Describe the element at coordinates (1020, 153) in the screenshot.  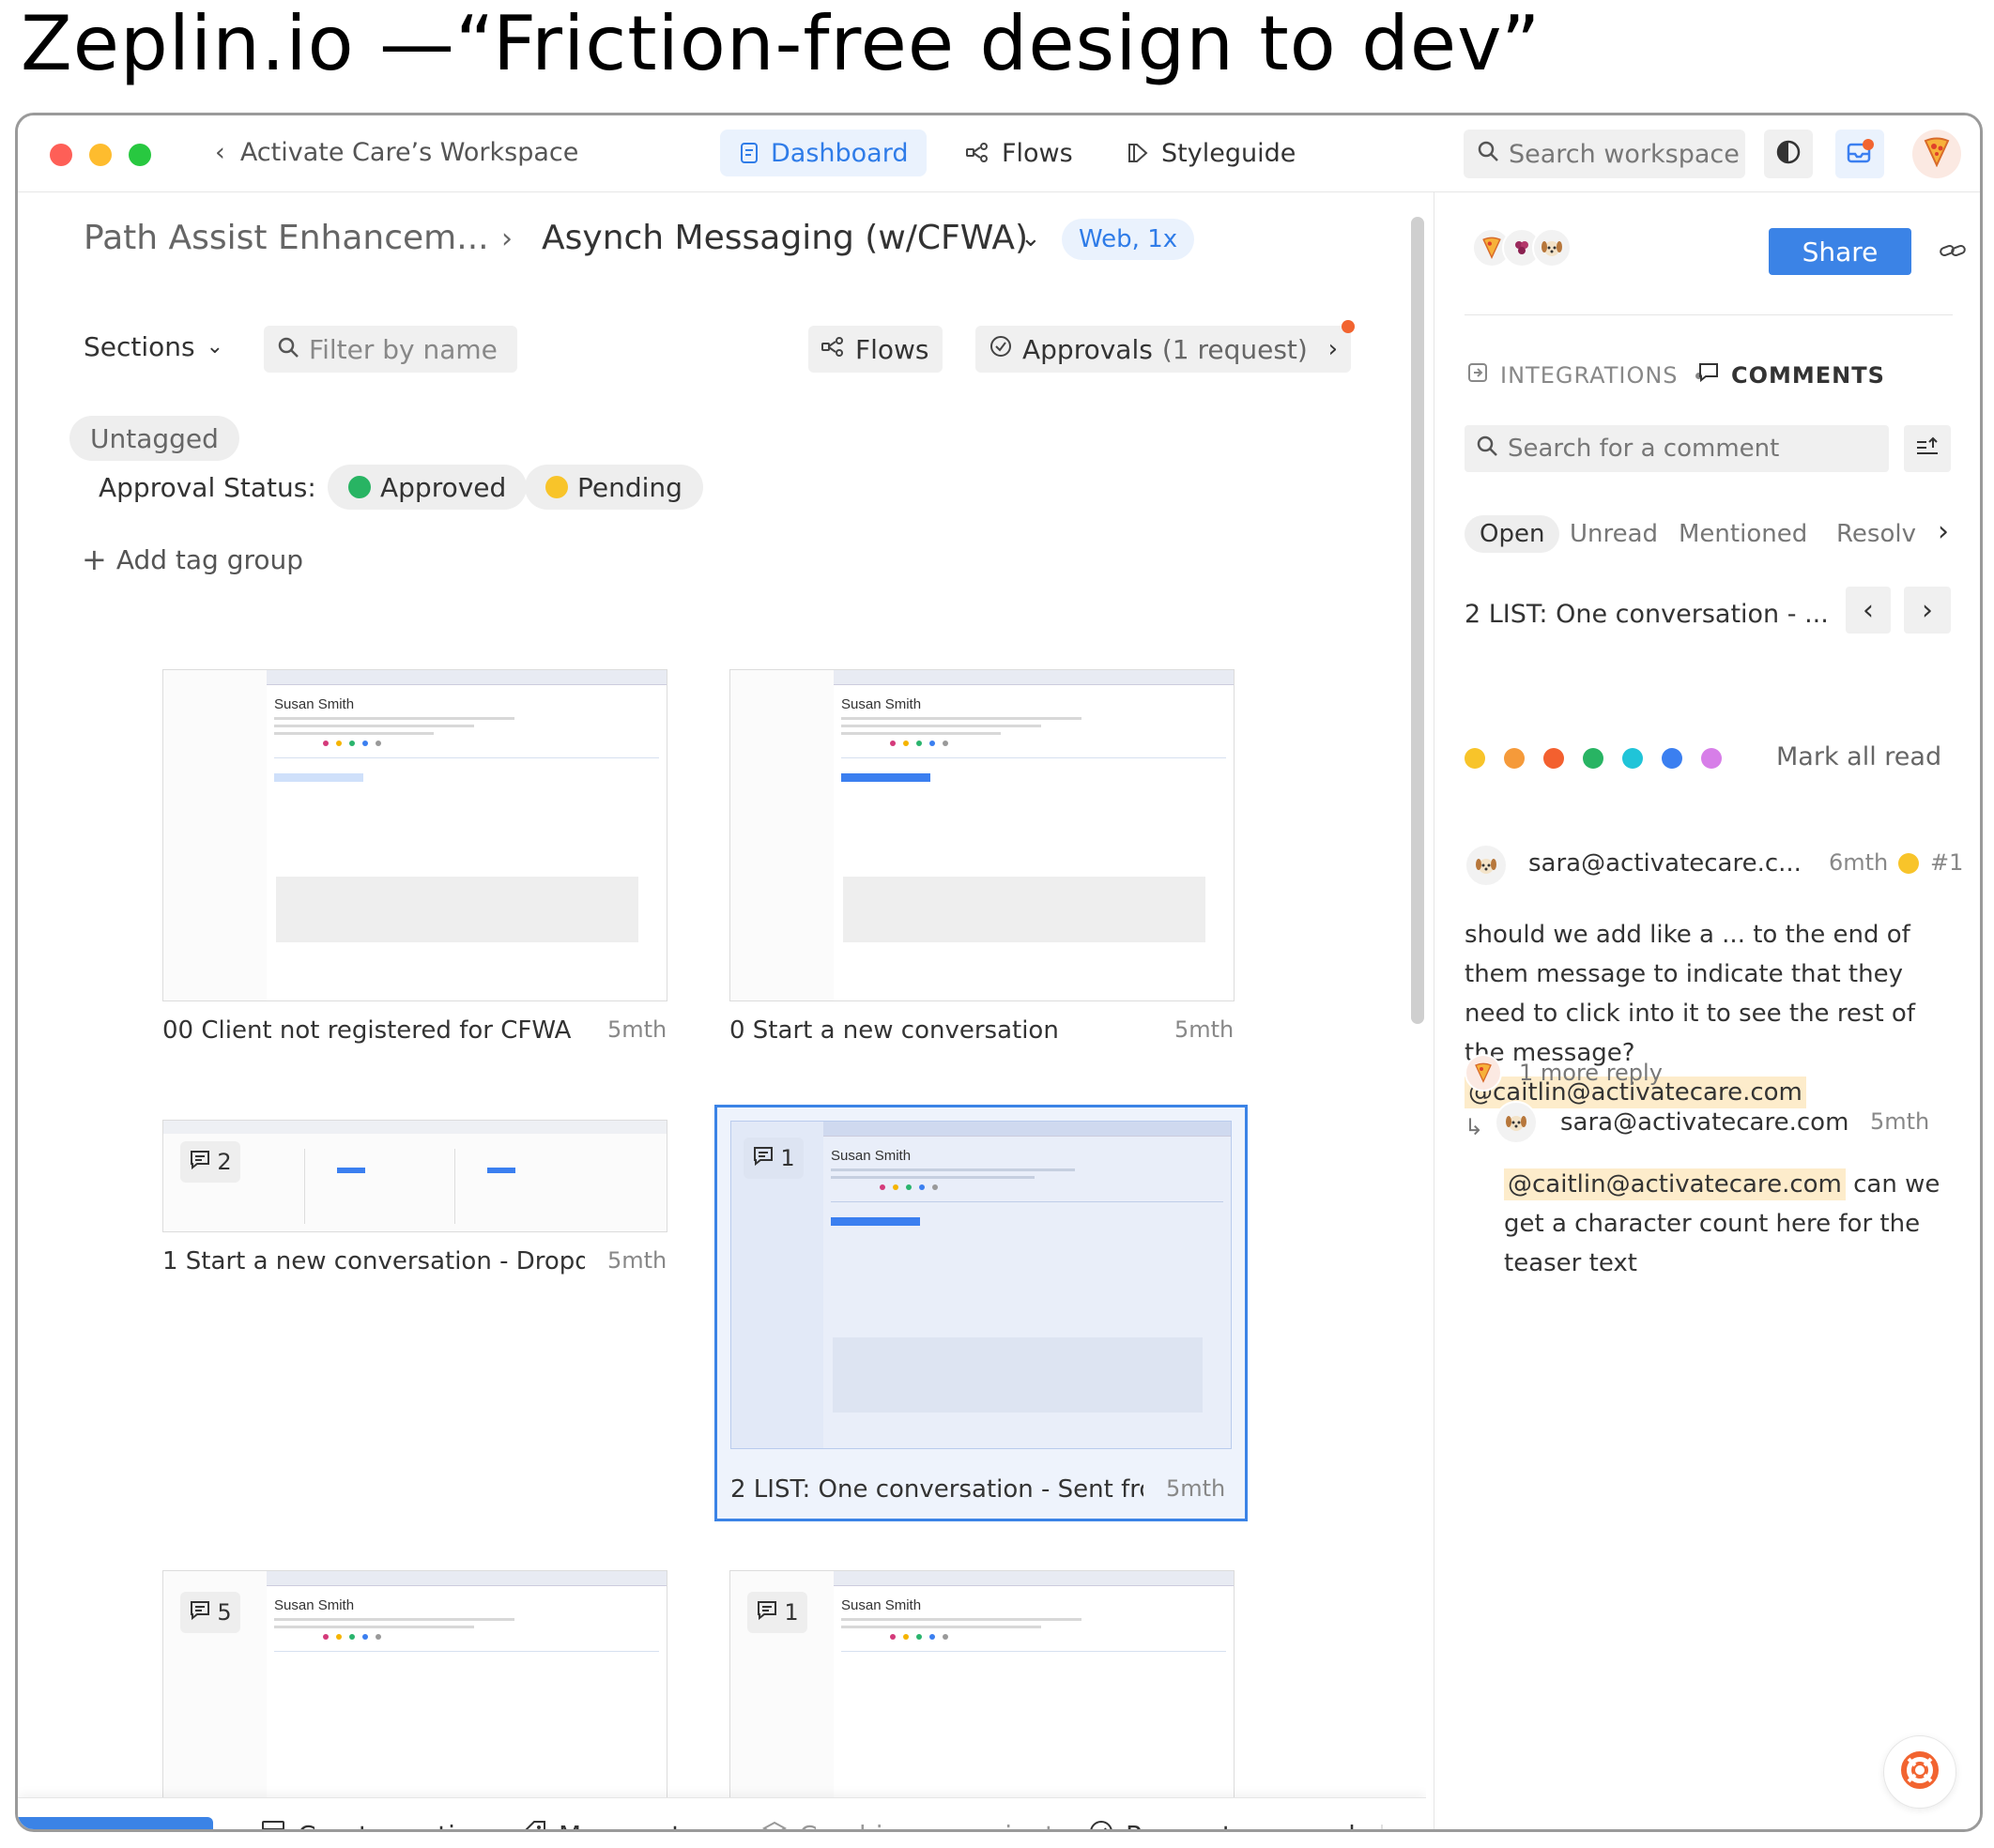
I see `tab-flows: Flows` at that location.